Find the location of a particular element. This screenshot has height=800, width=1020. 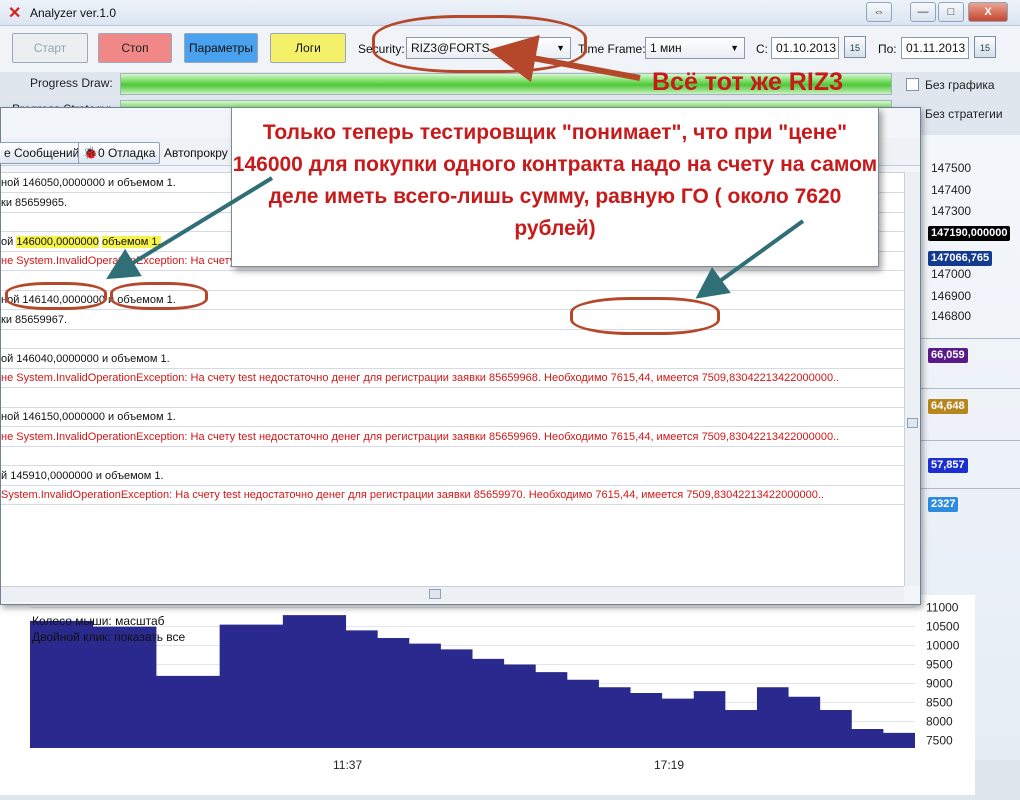

price-tick: 146900 is located at coordinates (951, 296).